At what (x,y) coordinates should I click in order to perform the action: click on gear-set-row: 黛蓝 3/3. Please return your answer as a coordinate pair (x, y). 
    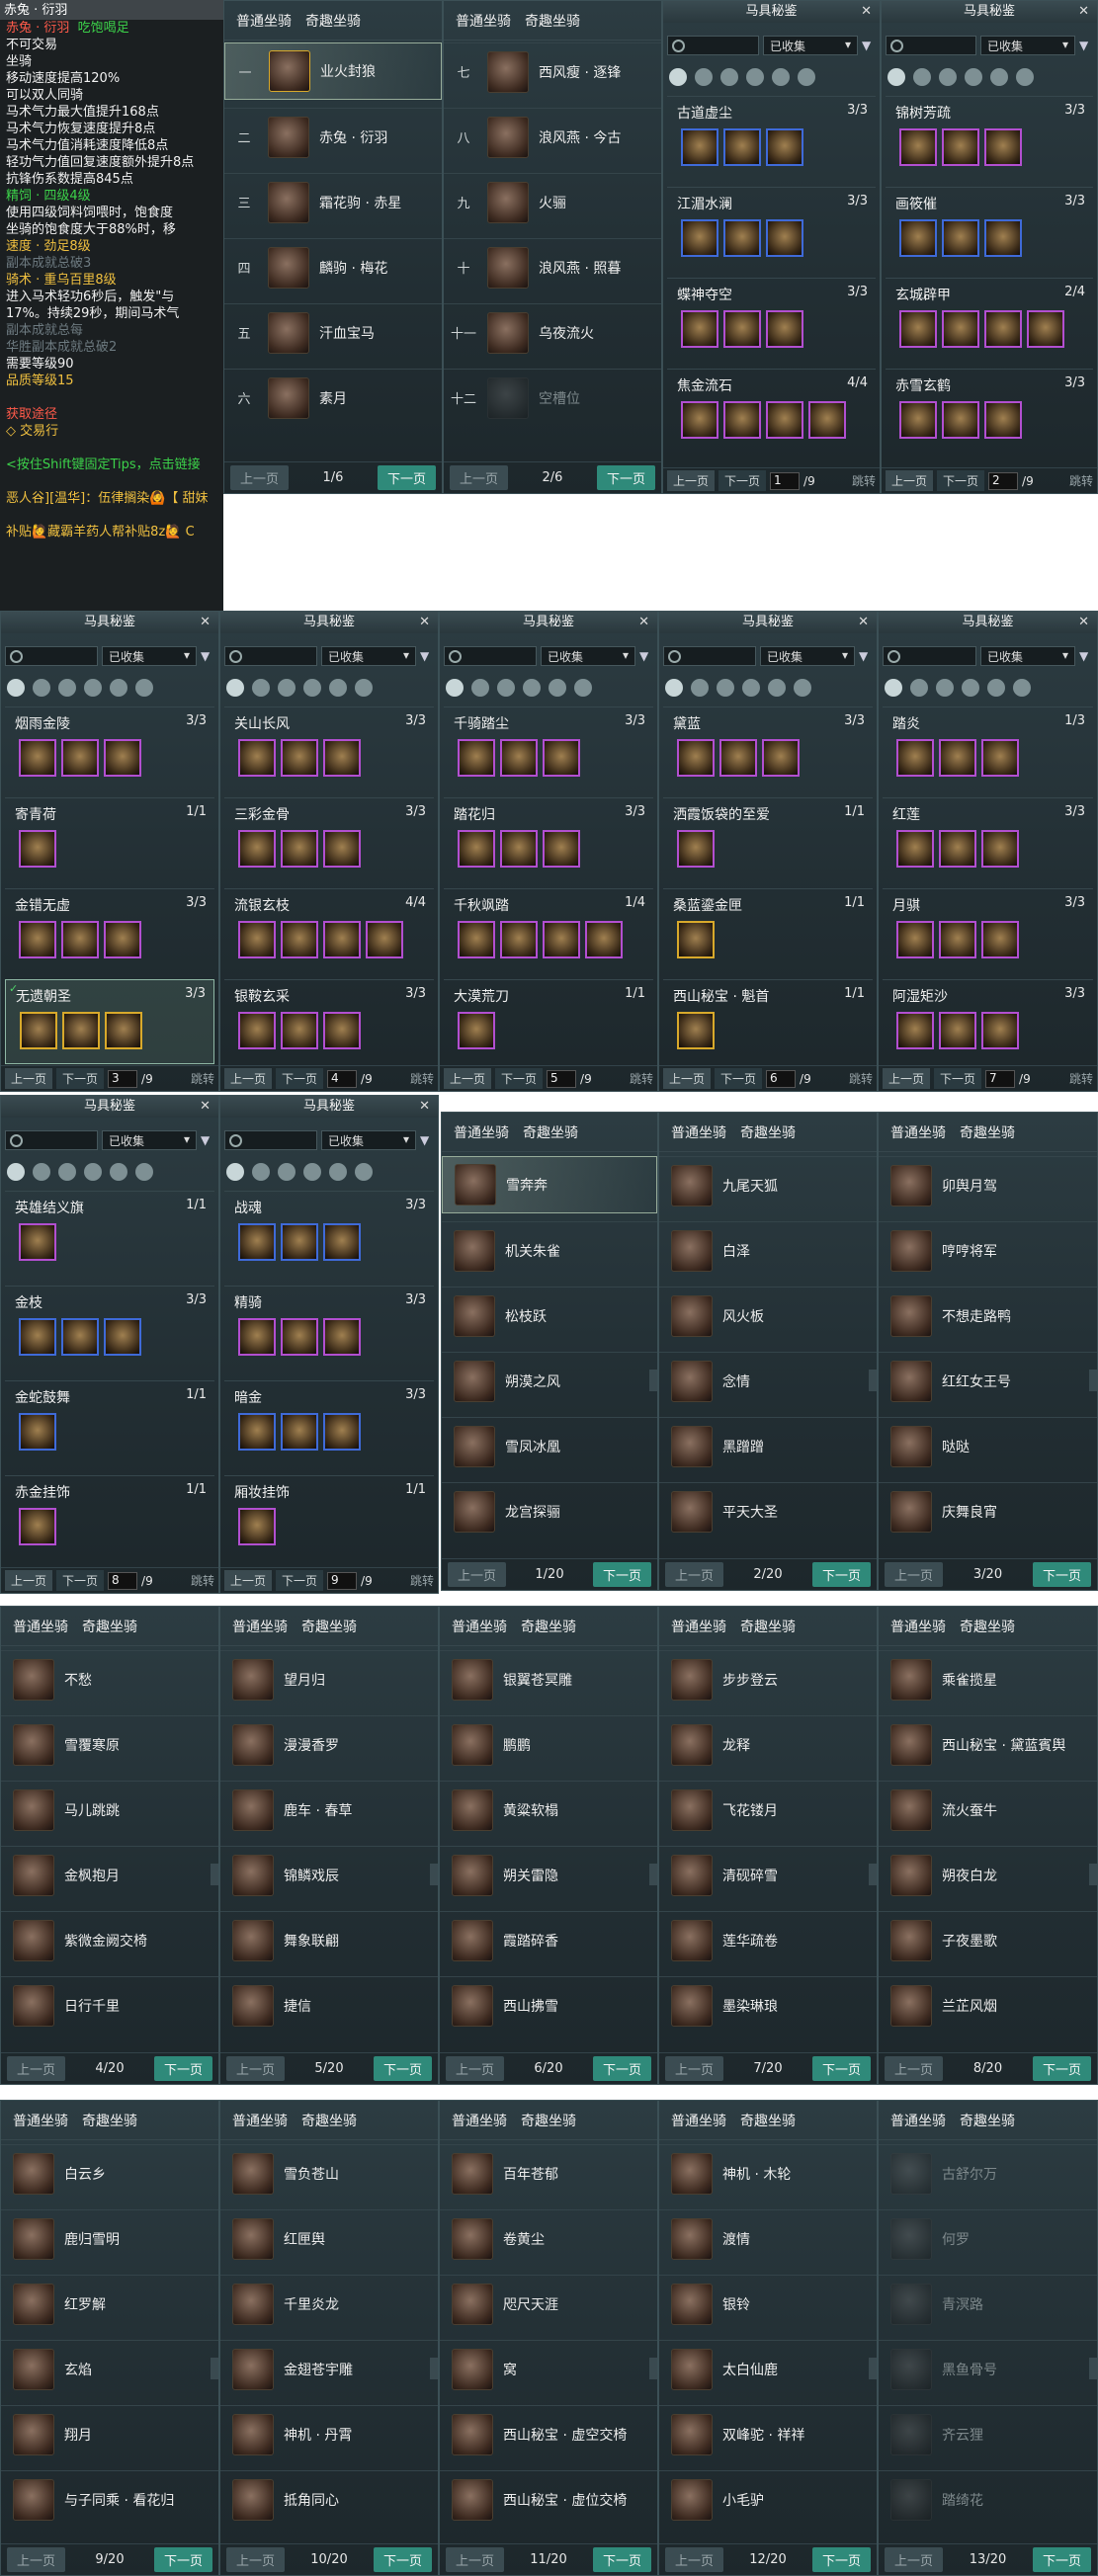
    Looking at the image, I should click on (768, 748).